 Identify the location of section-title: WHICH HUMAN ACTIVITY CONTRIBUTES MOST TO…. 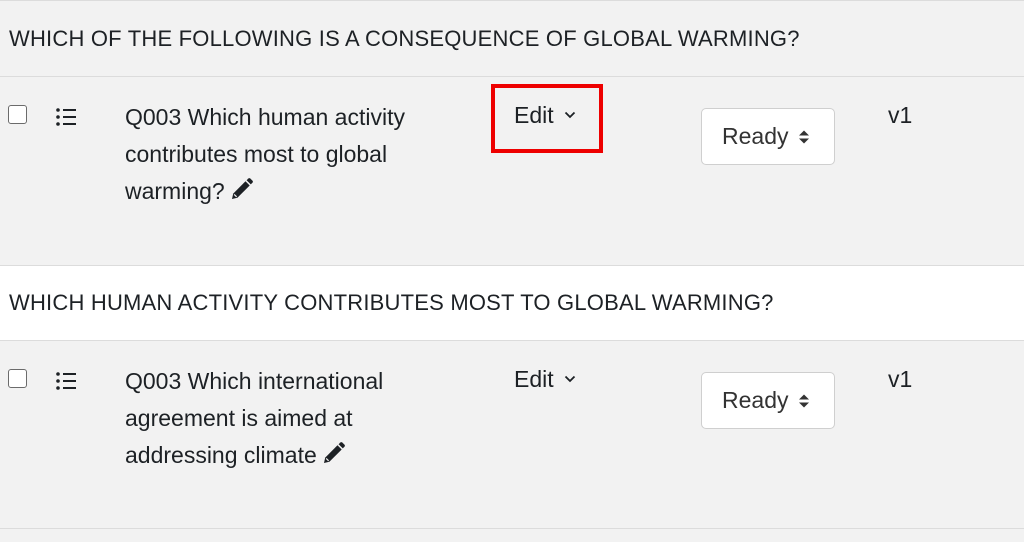
(391, 302).